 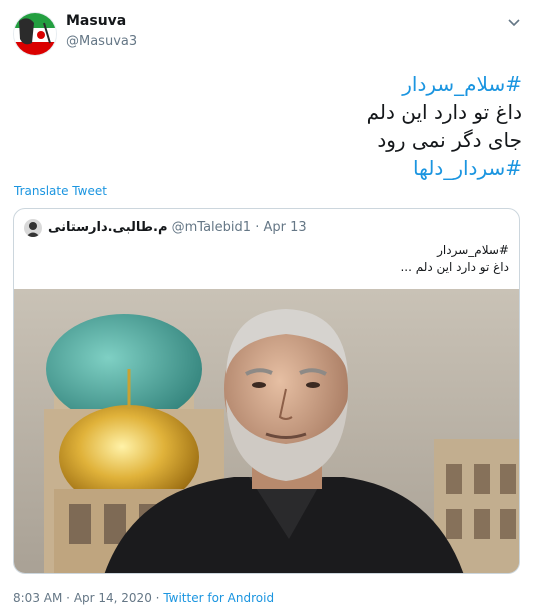 I want to click on quoted-author-avatar, so click(x=33, y=228).